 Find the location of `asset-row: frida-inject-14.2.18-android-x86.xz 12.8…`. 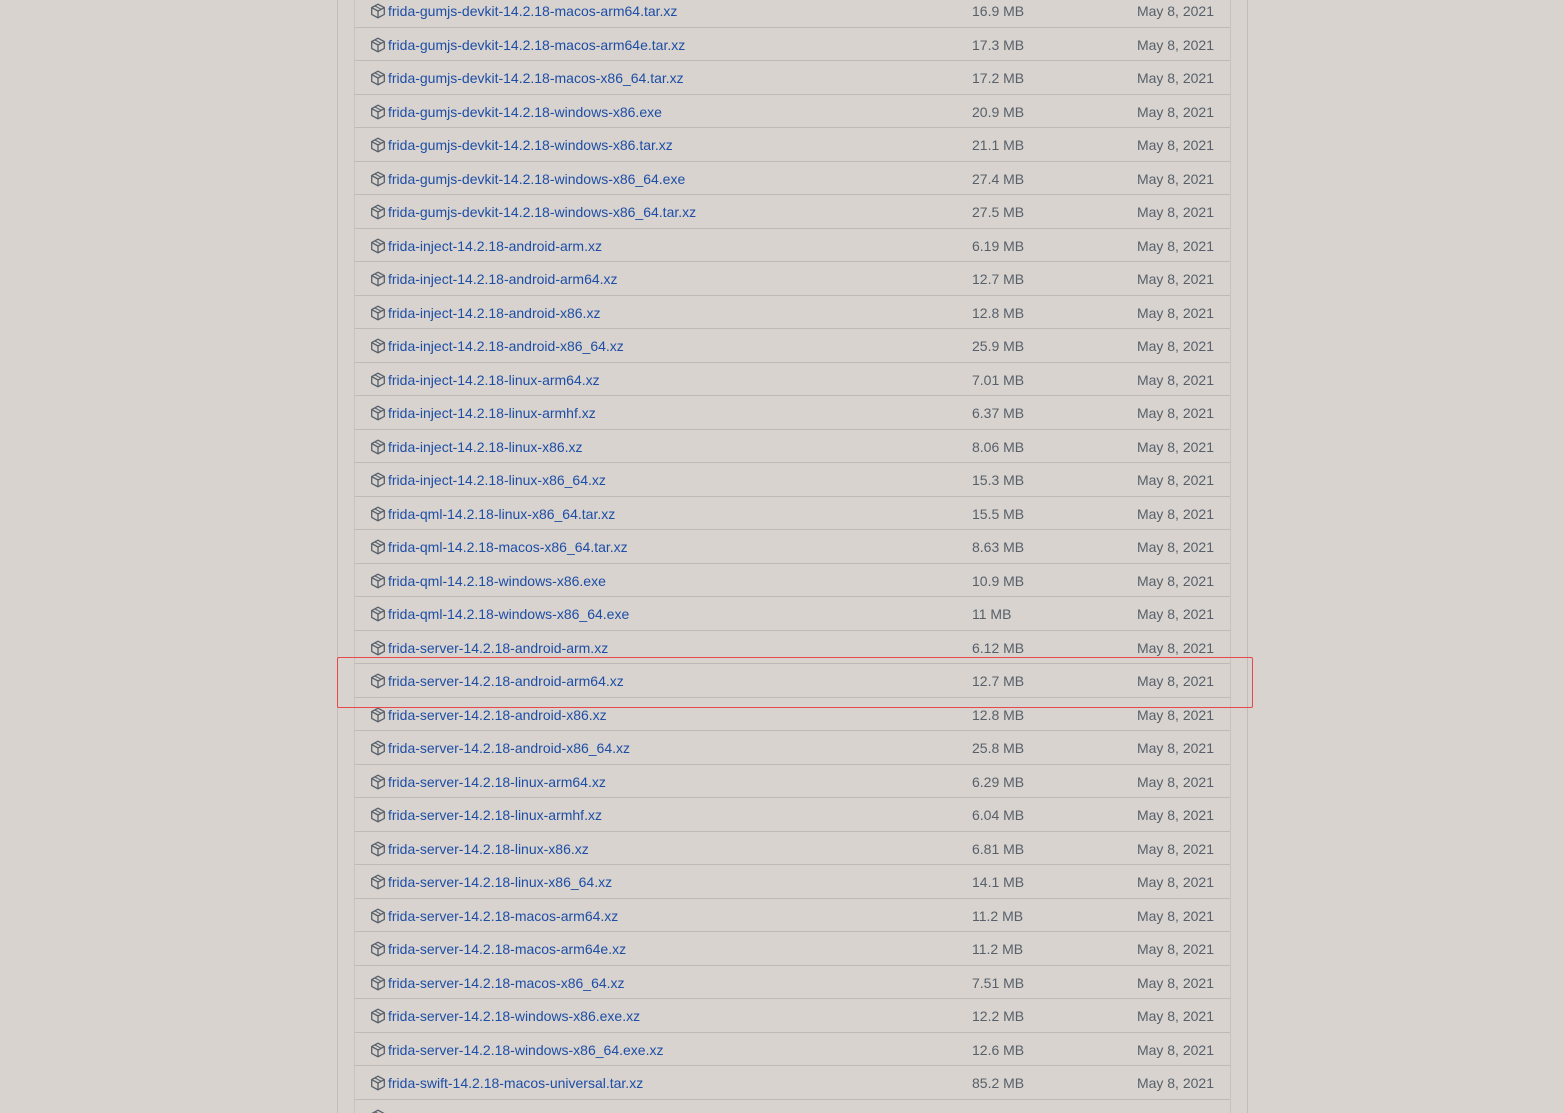

asset-row: frida-inject-14.2.18-android-x86.xz 12.8… is located at coordinates (792, 312).